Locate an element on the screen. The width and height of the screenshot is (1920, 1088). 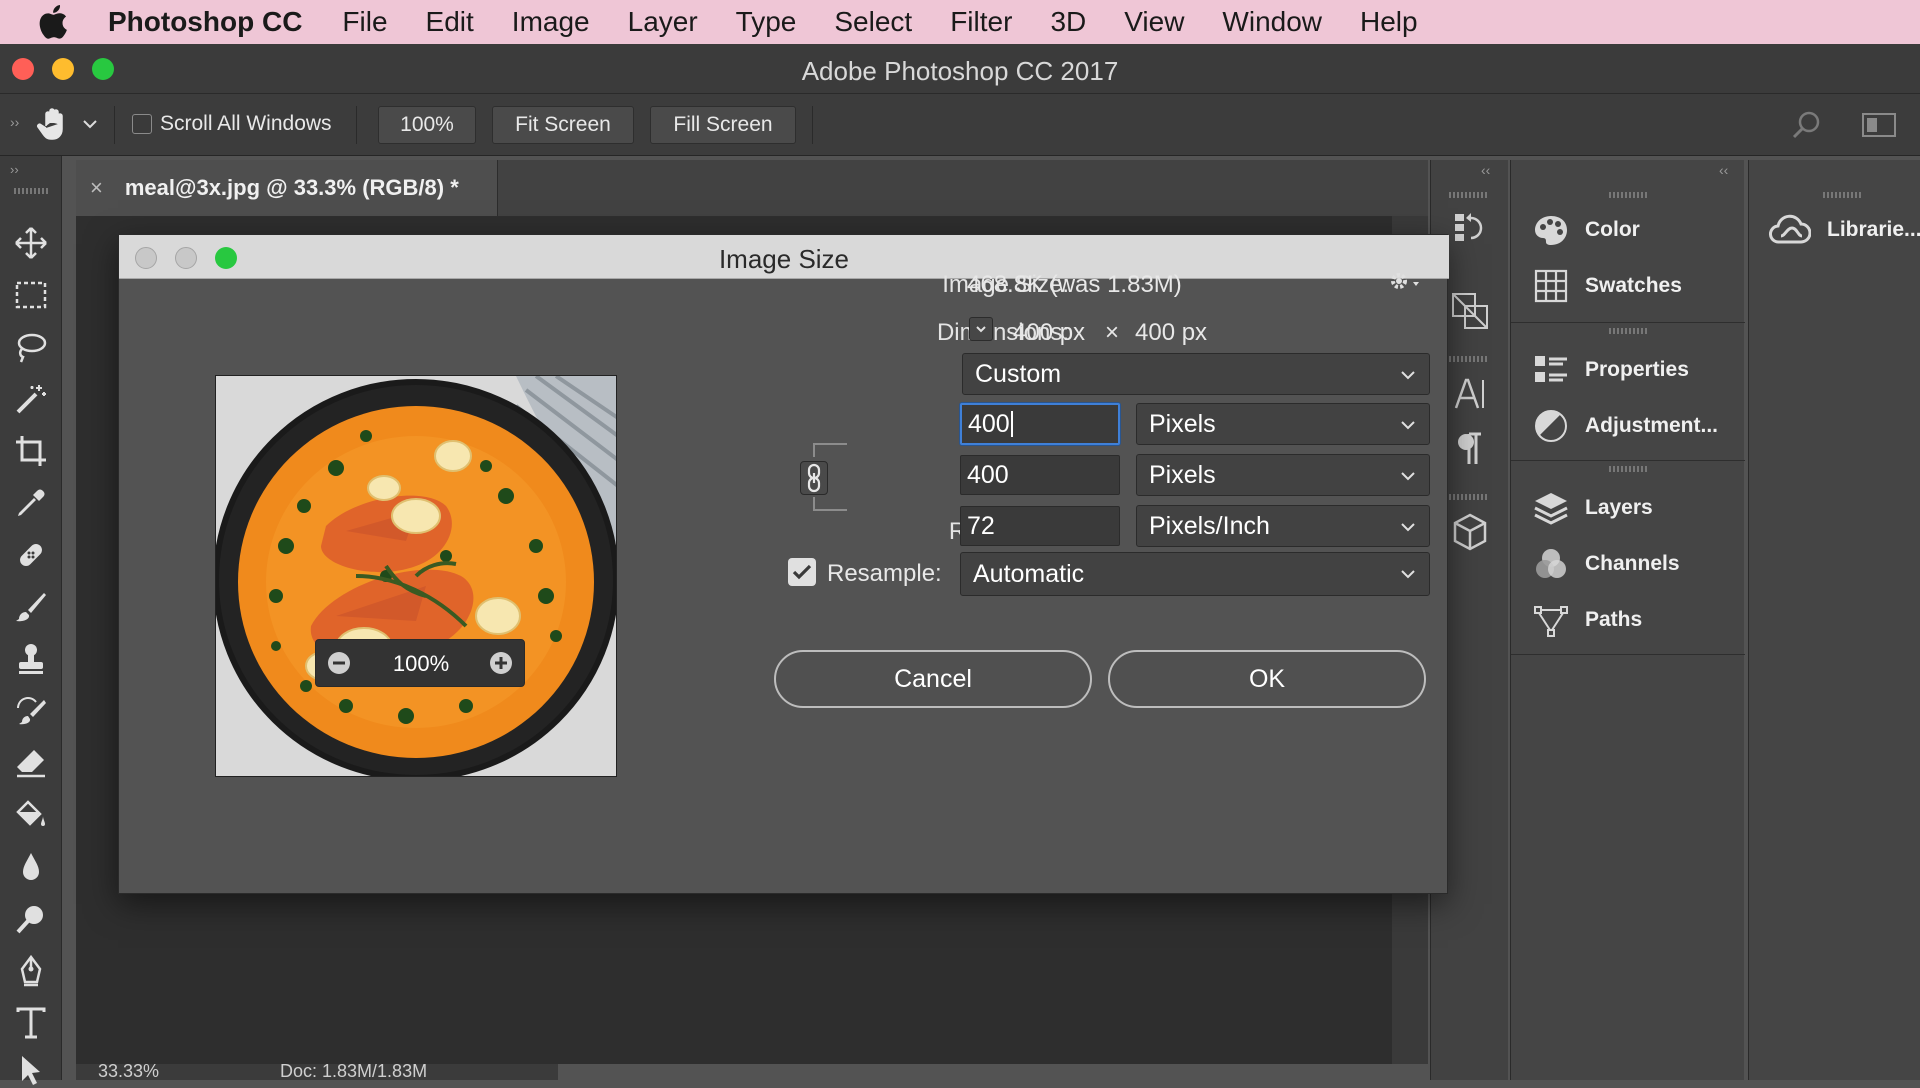
fill-screen-button: Fill Screen is located at coordinates (723, 125).